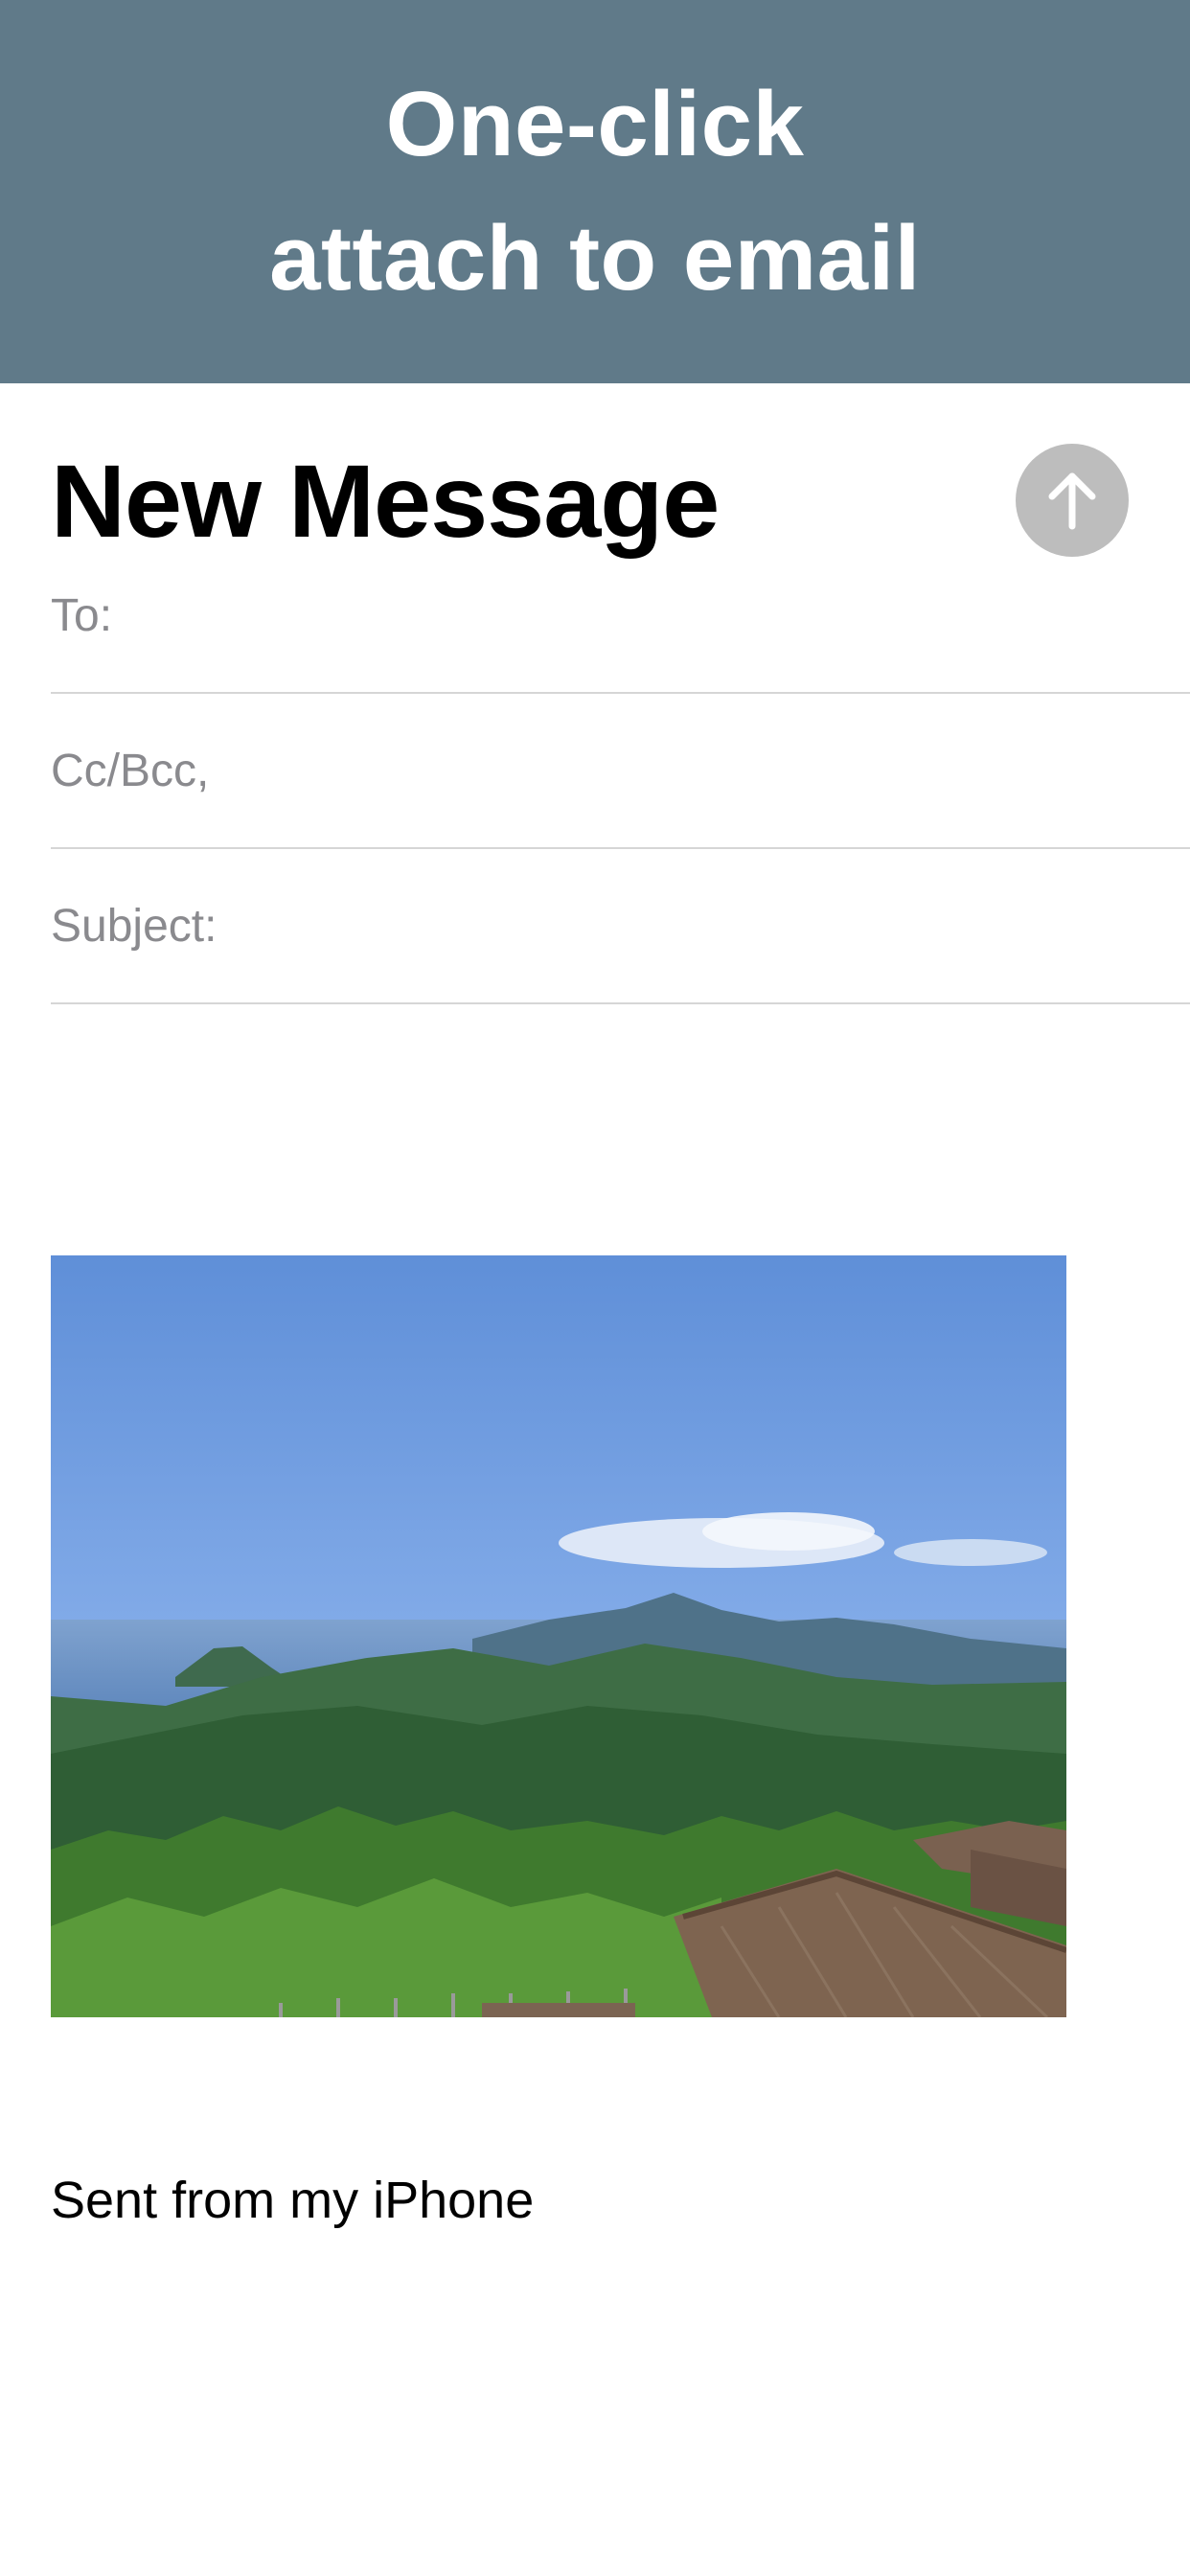 The width and height of the screenshot is (1190, 2576). What do you see at coordinates (621, 616) in the screenshot?
I see `to-field: To:` at bounding box center [621, 616].